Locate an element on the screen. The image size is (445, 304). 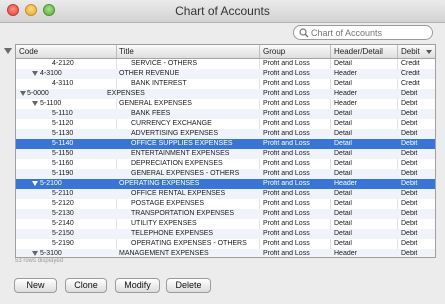
title-cell: GENERAL EXPENSES - OTHERS is located at coordinates (185, 173).